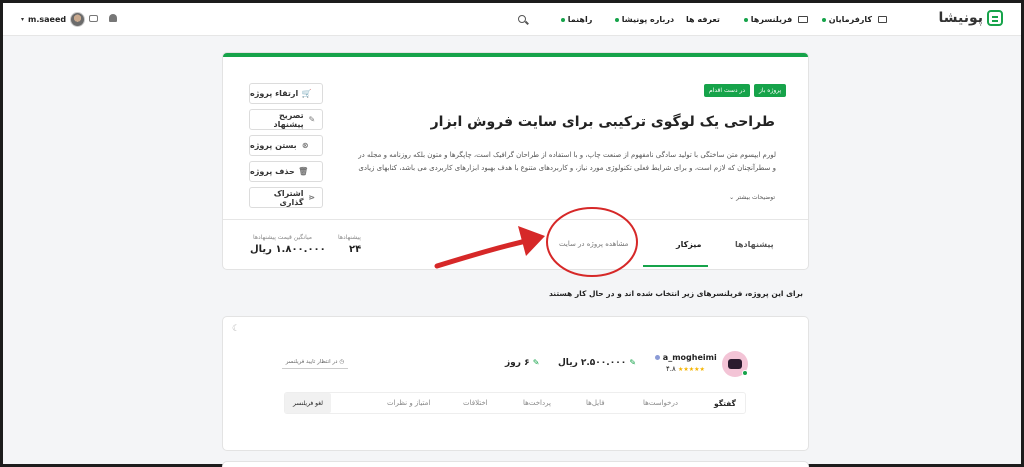 This screenshot has width=1024, height=467. What do you see at coordinates (643, 19) in the screenshot?
I see `nav-item-about: درباره پونیشا` at bounding box center [643, 19].